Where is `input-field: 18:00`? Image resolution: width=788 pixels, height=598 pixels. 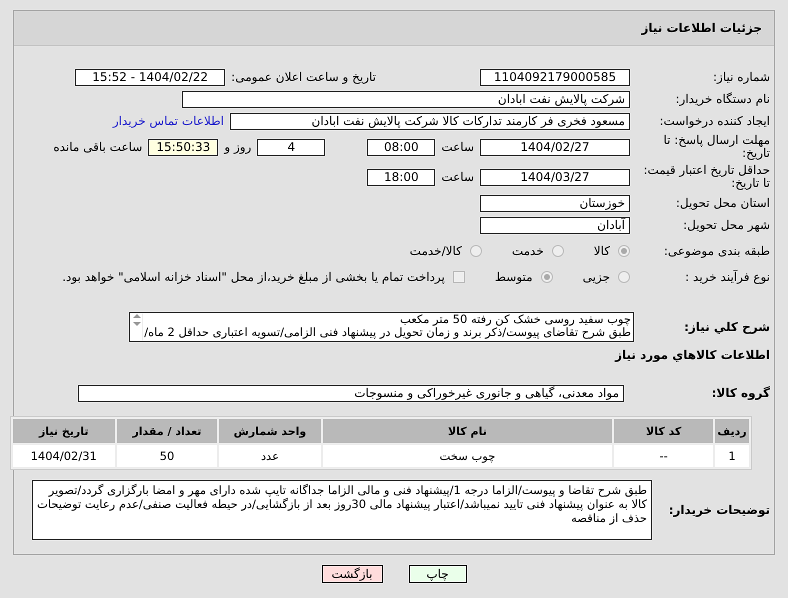
input-field: 18:00 is located at coordinates (401, 177).